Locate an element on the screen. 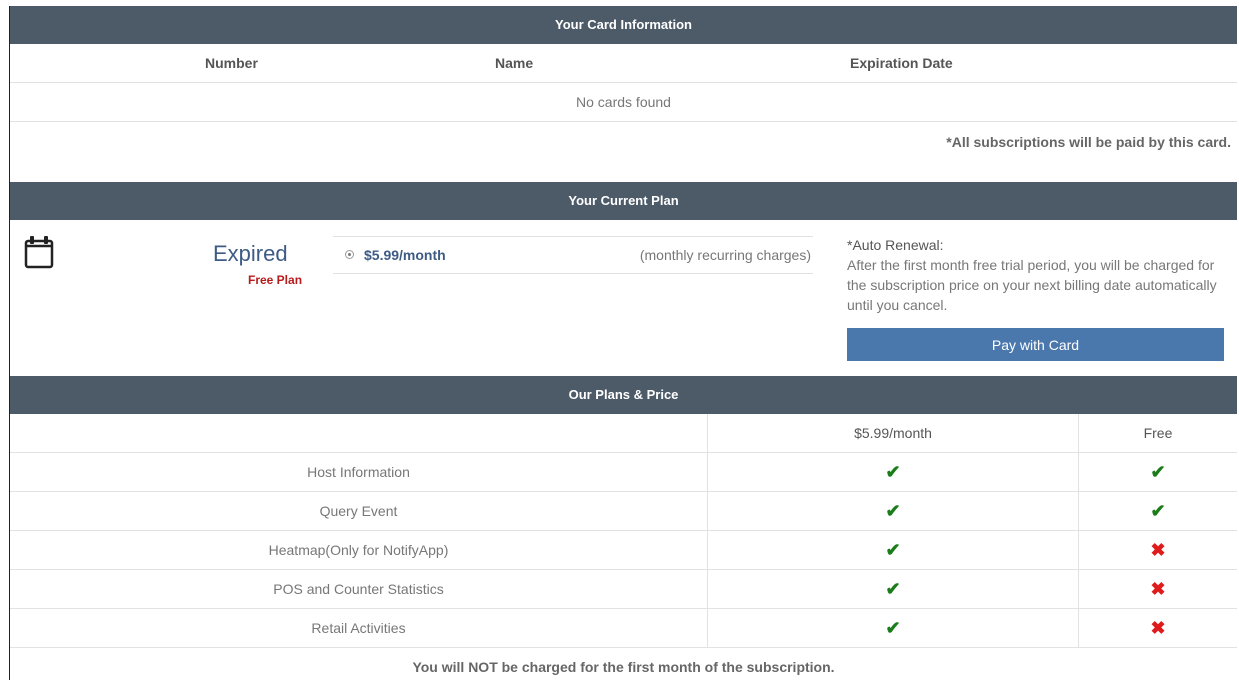  table-row: Host Information ✔ ✔ is located at coordinates (623, 472).